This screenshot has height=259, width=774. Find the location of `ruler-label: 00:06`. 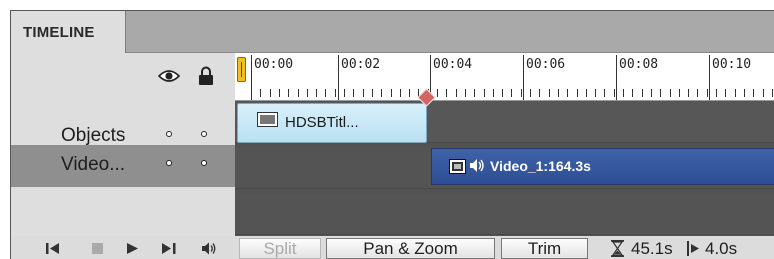

ruler-label: 00:06 is located at coordinates (546, 64).